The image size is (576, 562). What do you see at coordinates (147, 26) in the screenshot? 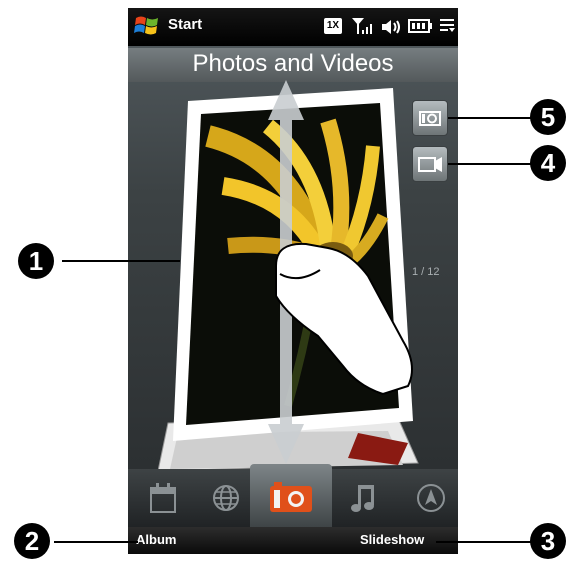
I see `windows-logo-icon` at bounding box center [147, 26].